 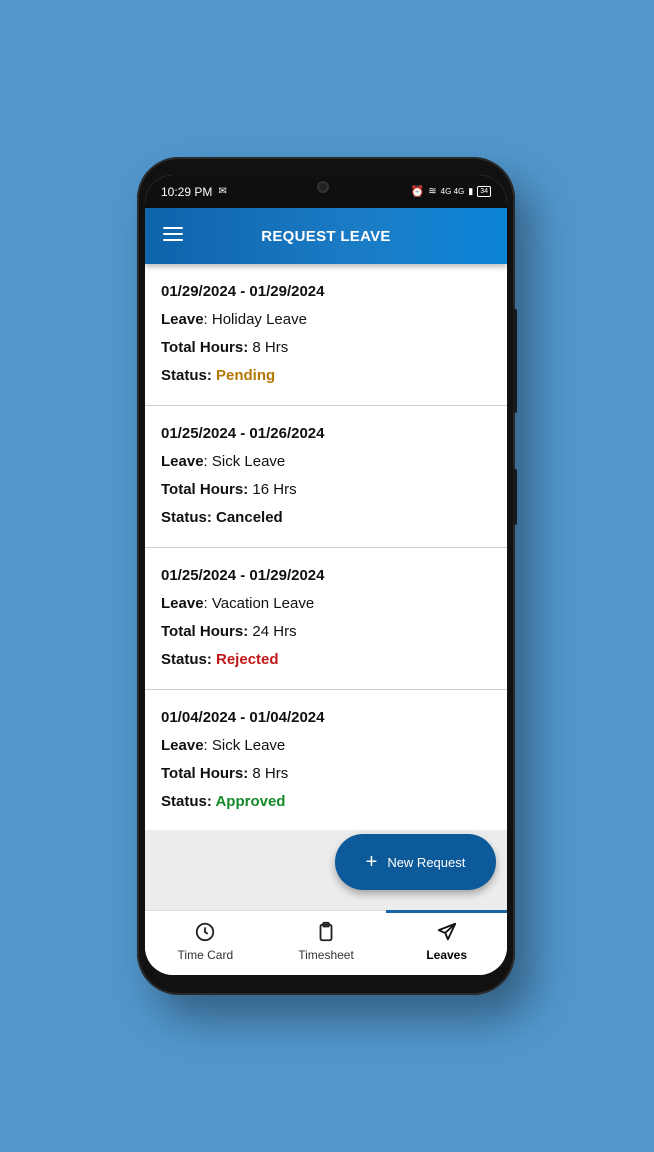 I want to click on clock-icon, so click(x=205, y=932).